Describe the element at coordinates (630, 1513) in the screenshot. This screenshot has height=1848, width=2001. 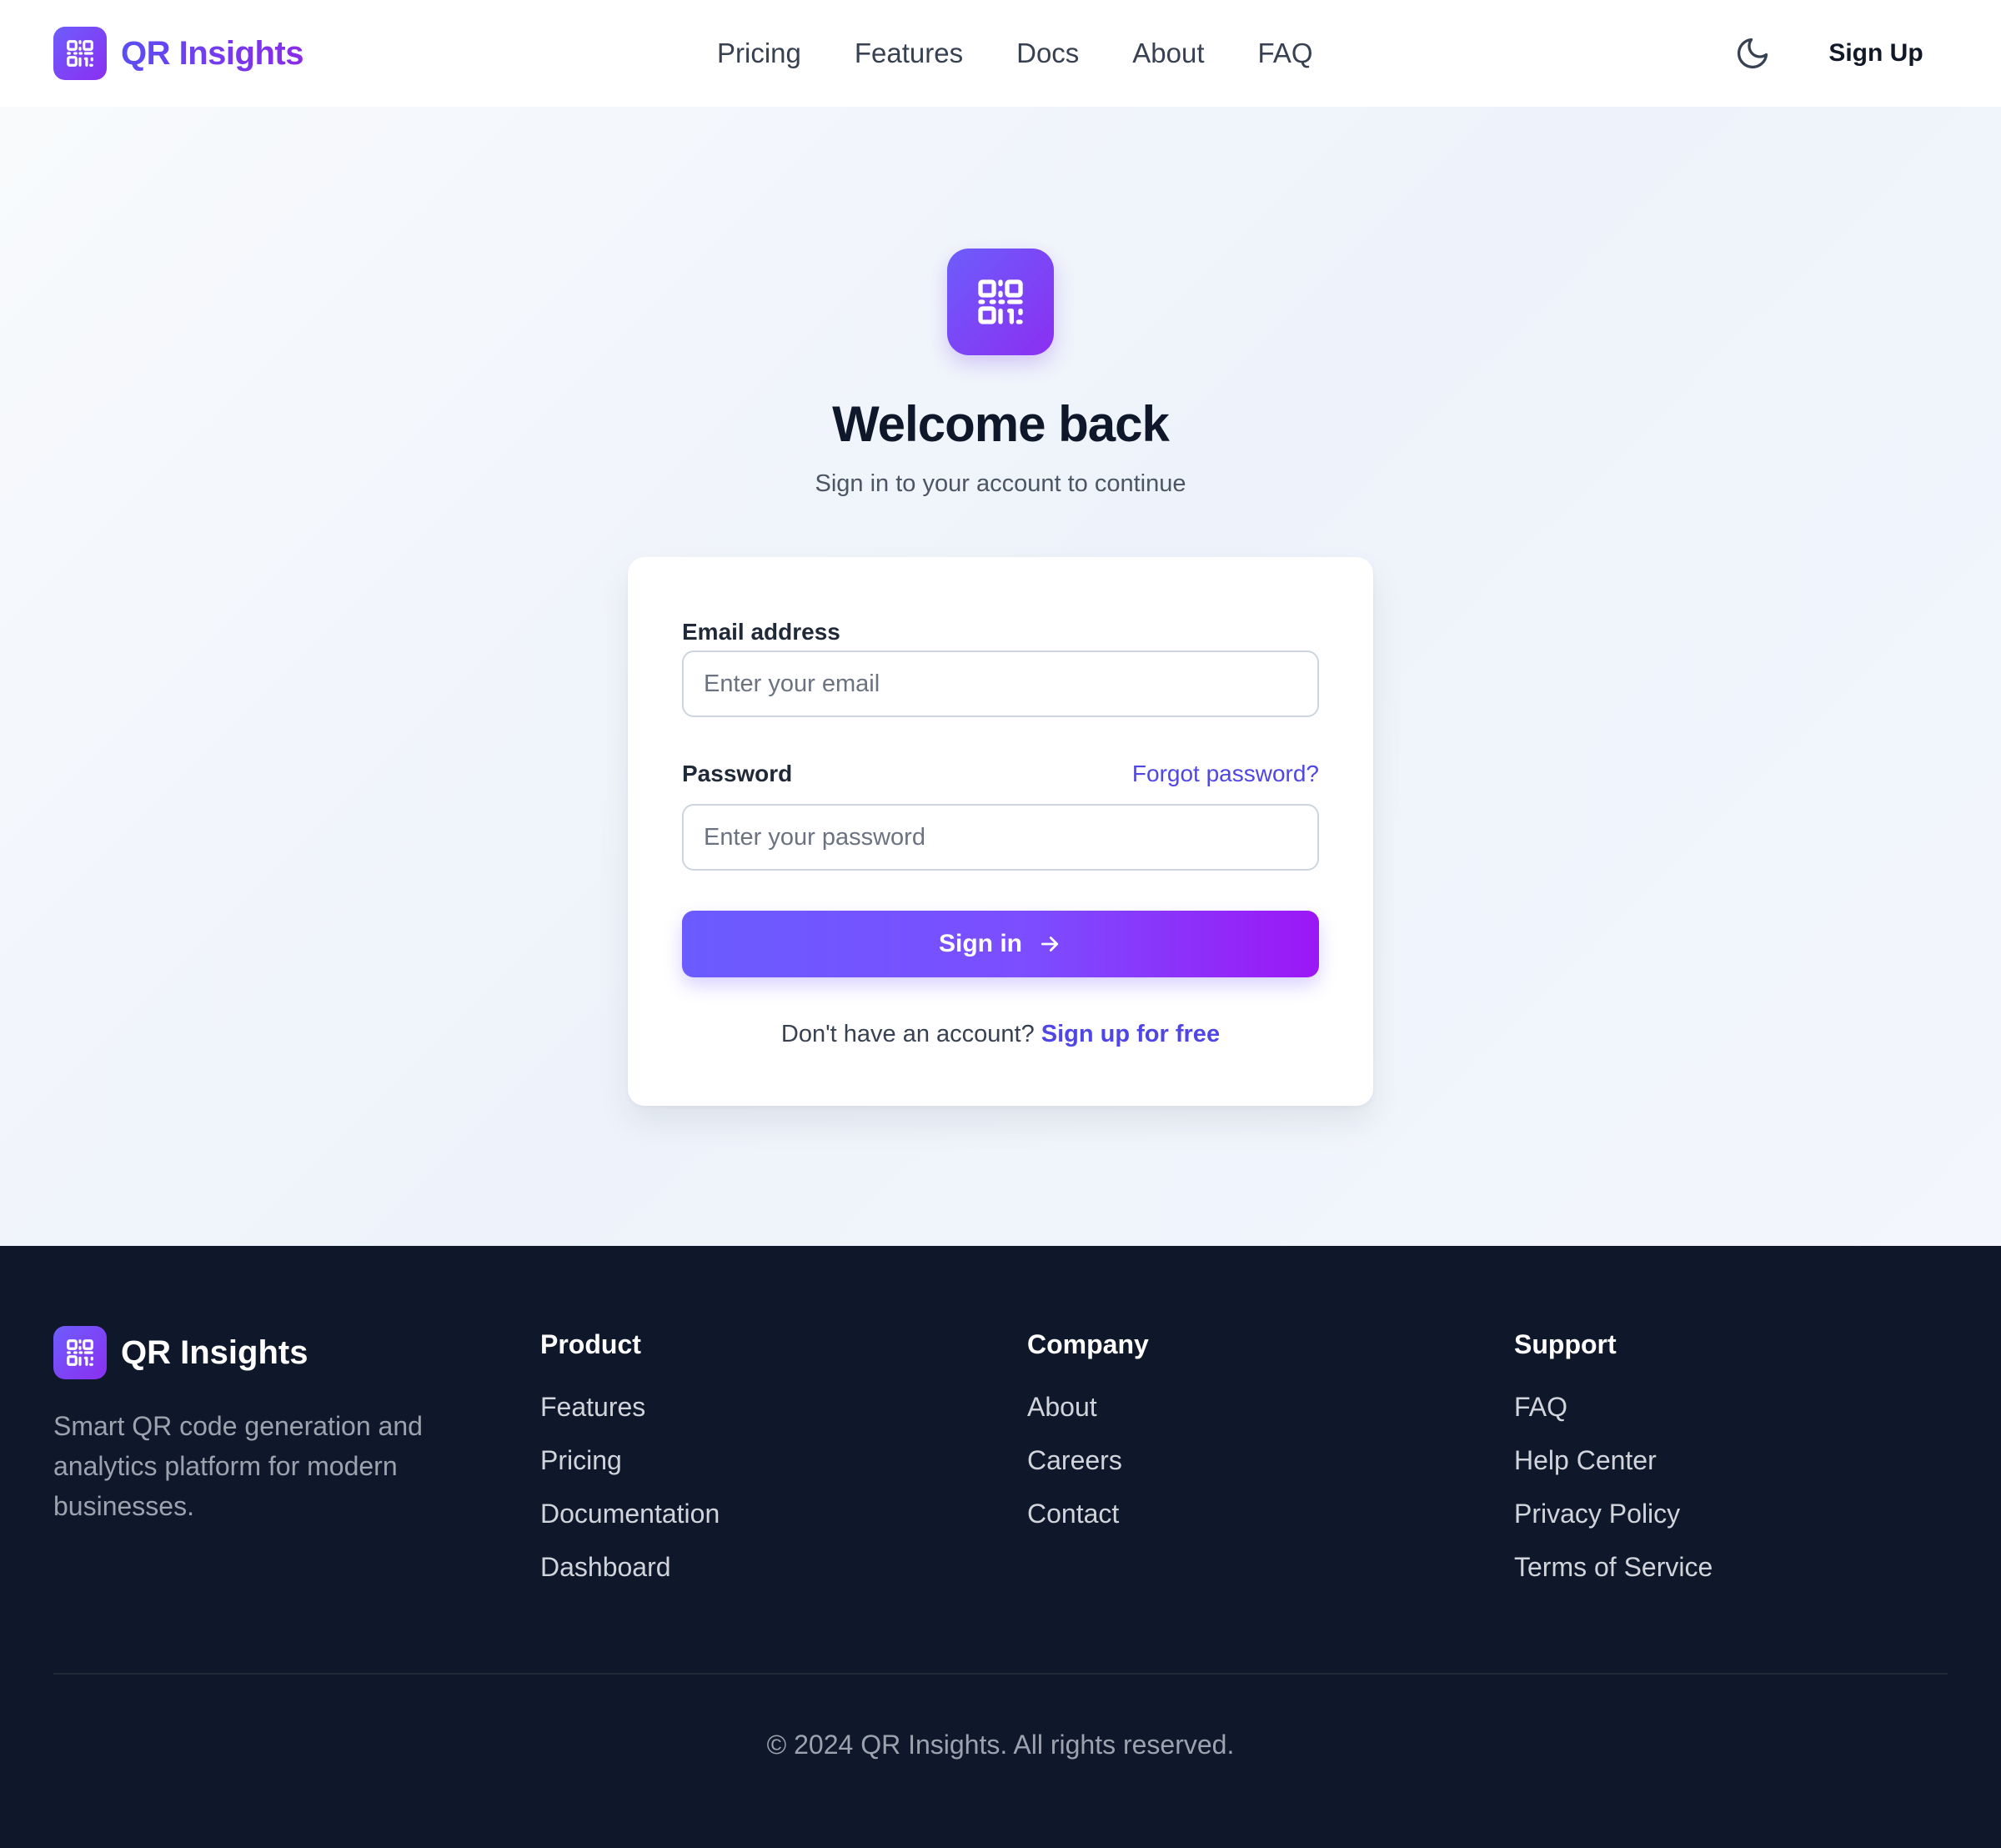
I see `footer-link-documentation: Documentation` at that location.